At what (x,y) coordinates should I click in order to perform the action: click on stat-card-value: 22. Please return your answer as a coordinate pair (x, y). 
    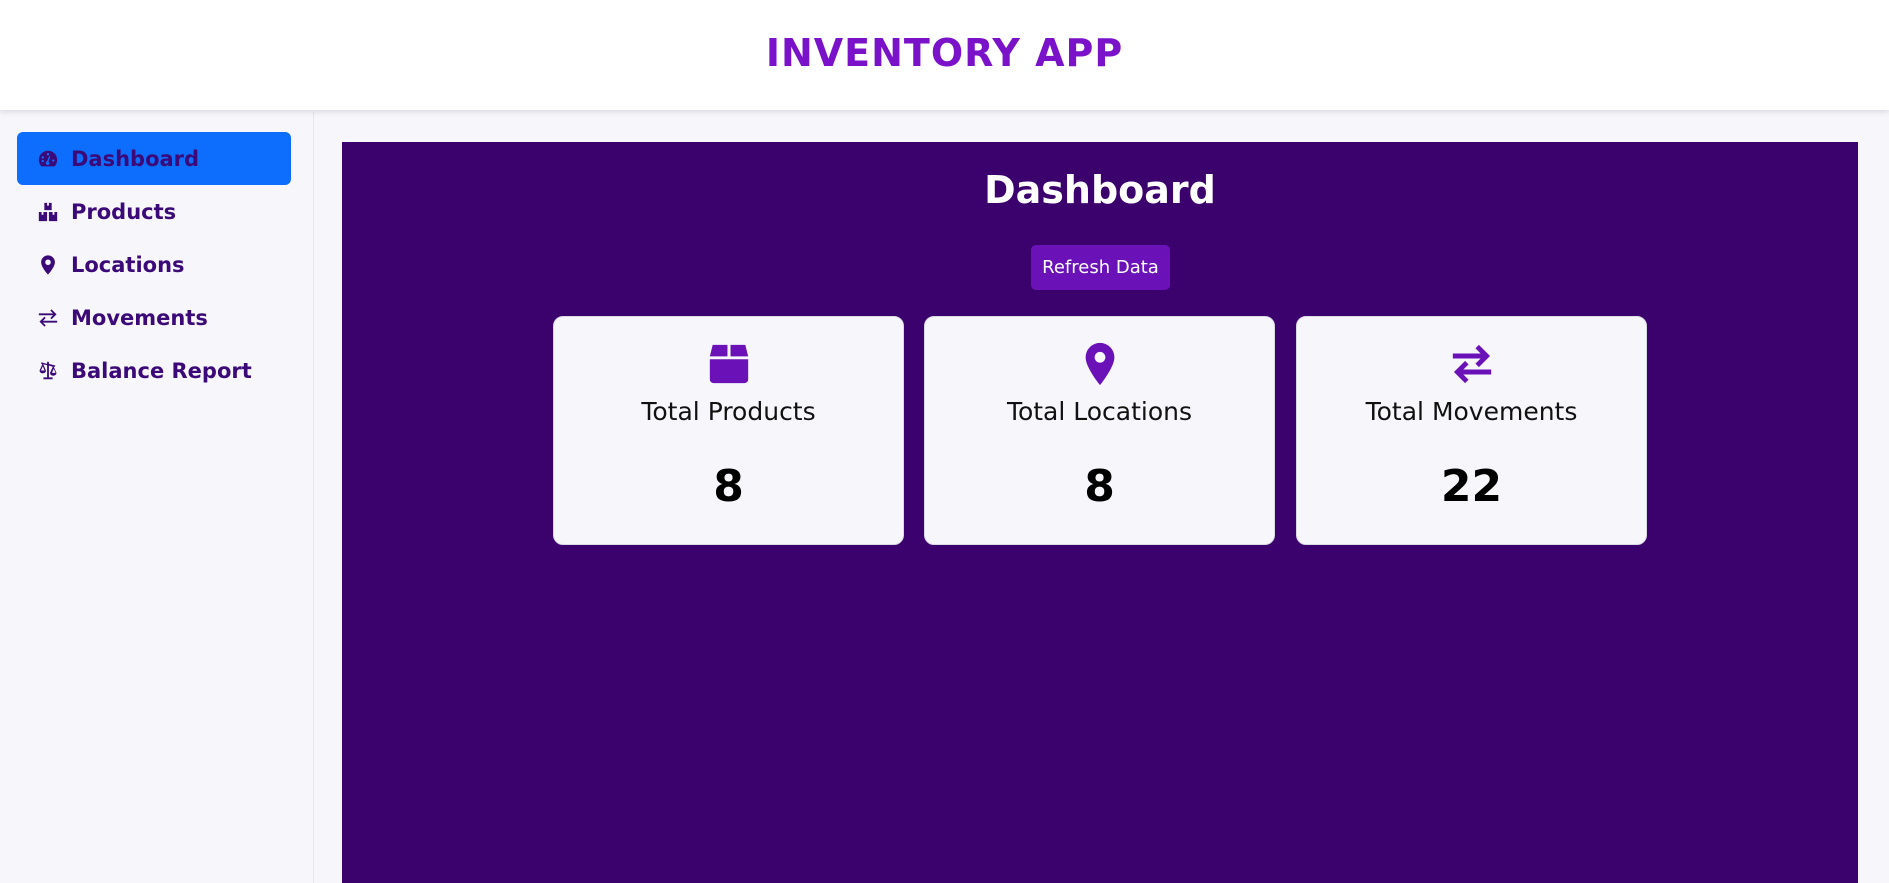
    Looking at the image, I should click on (1471, 486).